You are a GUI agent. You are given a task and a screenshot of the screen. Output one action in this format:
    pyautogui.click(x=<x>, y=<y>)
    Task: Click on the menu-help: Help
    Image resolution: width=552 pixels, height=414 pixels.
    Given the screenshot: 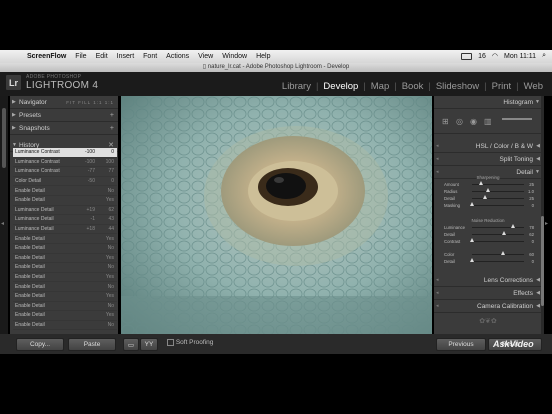 What is the action you would take?
    pyautogui.click(x=263, y=56)
    